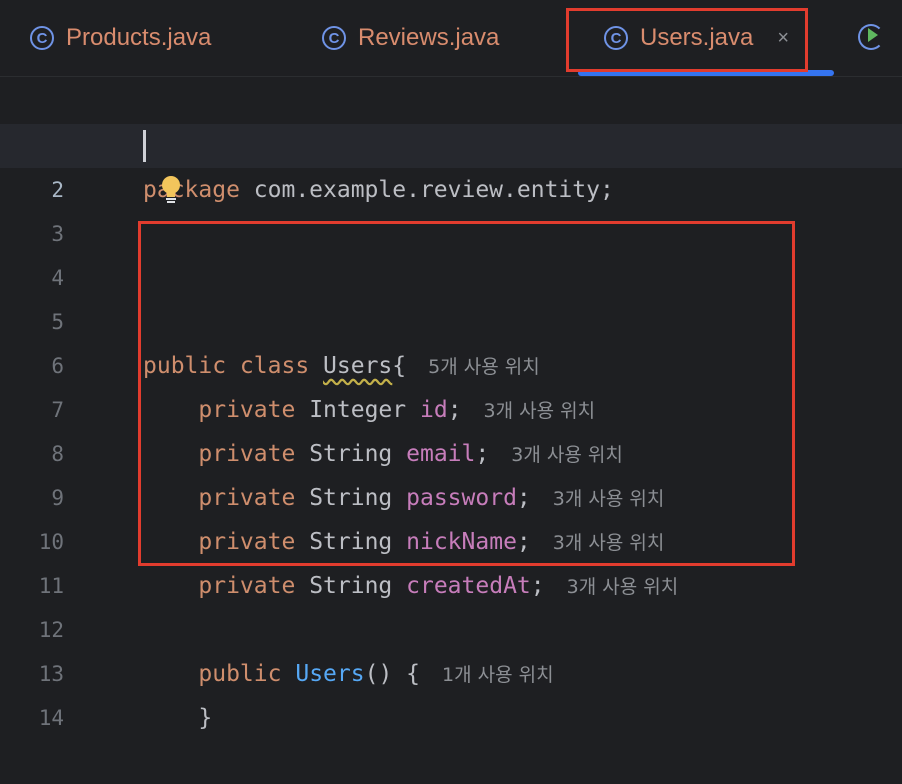  I want to click on tab-label: Reviews.java, so click(429, 37).